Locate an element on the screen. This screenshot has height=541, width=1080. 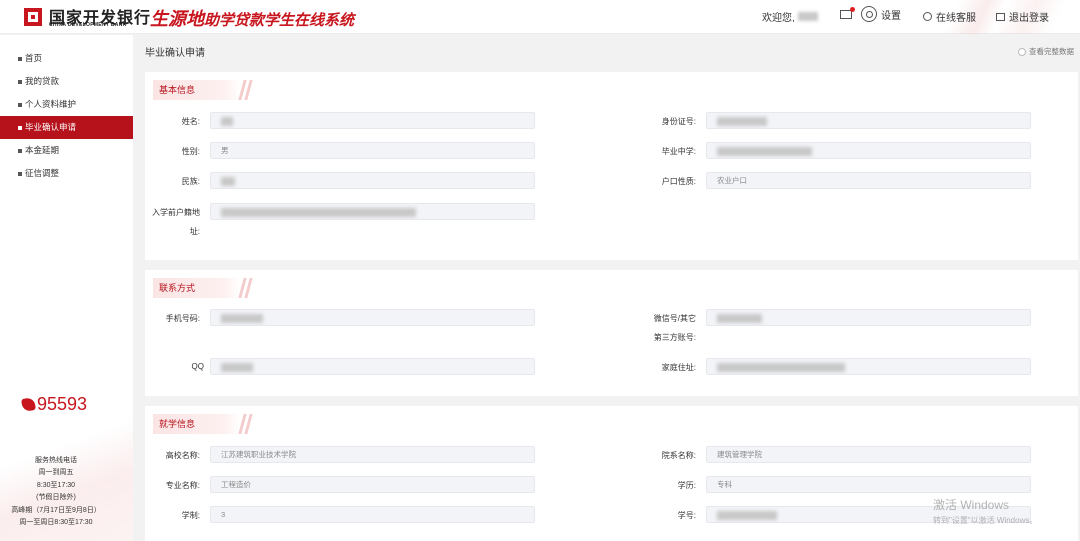
ethnicity-field is located at coordinates (372, 180).